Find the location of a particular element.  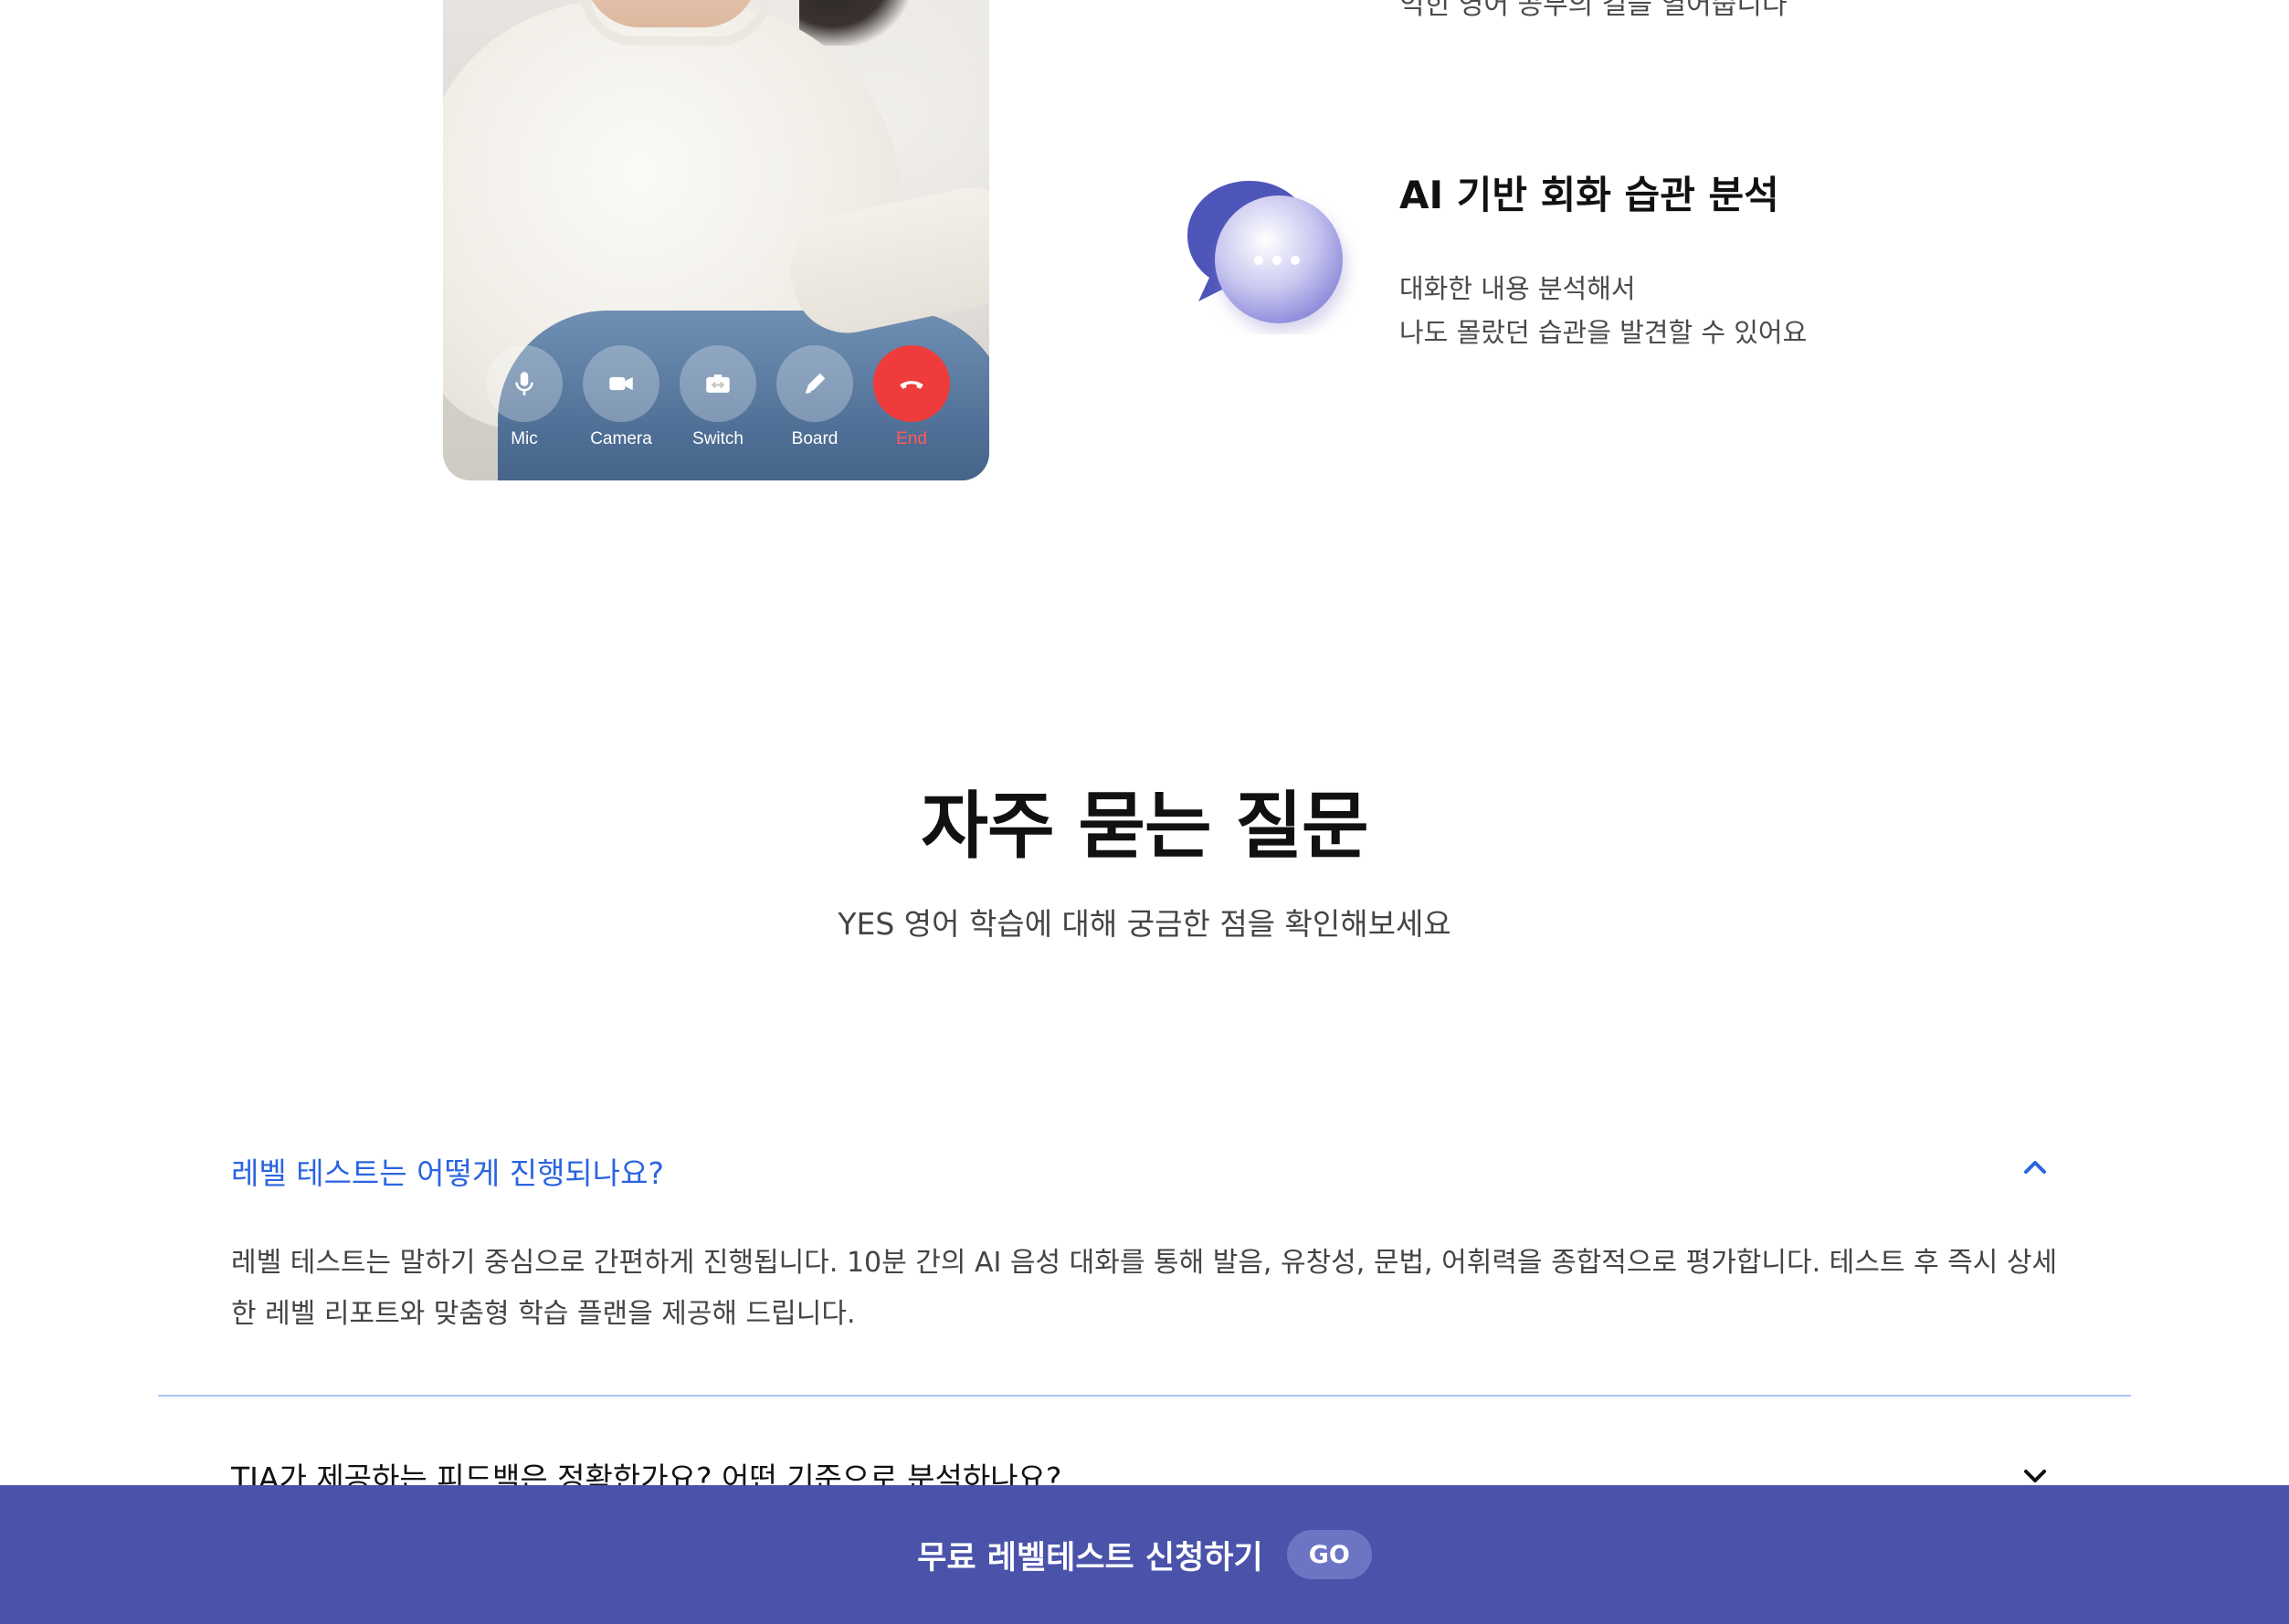

camera-control: Camera is located at coordinates (621, 397).